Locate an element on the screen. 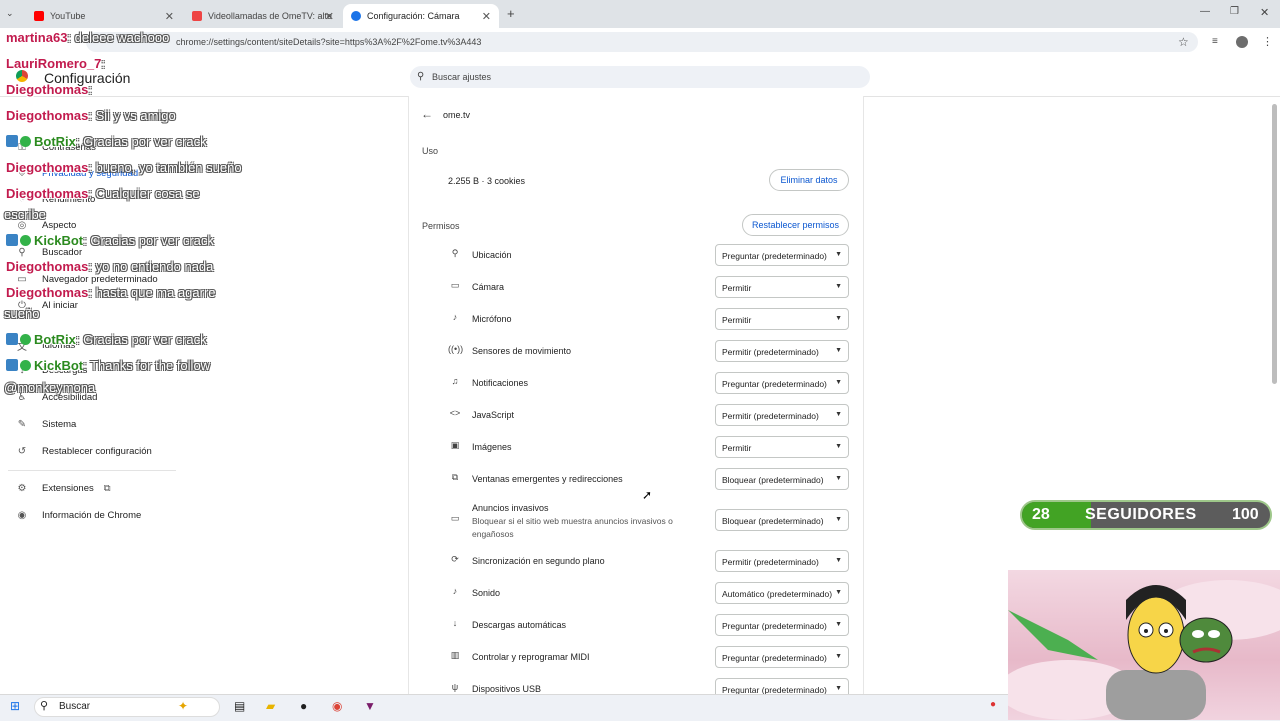  sidebar-item-label: Extensiones is located at coordinates (68, 488).